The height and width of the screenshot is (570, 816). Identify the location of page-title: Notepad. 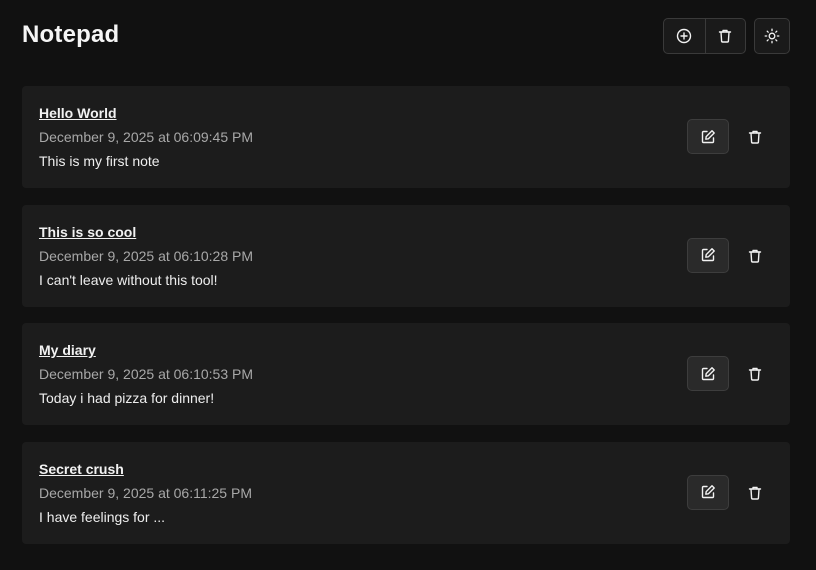
(71, 34).